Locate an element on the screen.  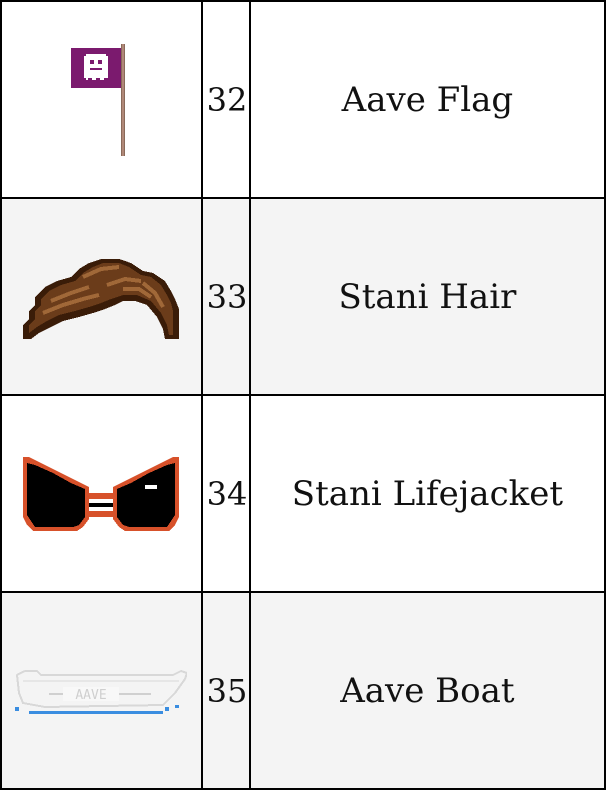
item-name: Aave Boat is located at coordinates (427, 690).